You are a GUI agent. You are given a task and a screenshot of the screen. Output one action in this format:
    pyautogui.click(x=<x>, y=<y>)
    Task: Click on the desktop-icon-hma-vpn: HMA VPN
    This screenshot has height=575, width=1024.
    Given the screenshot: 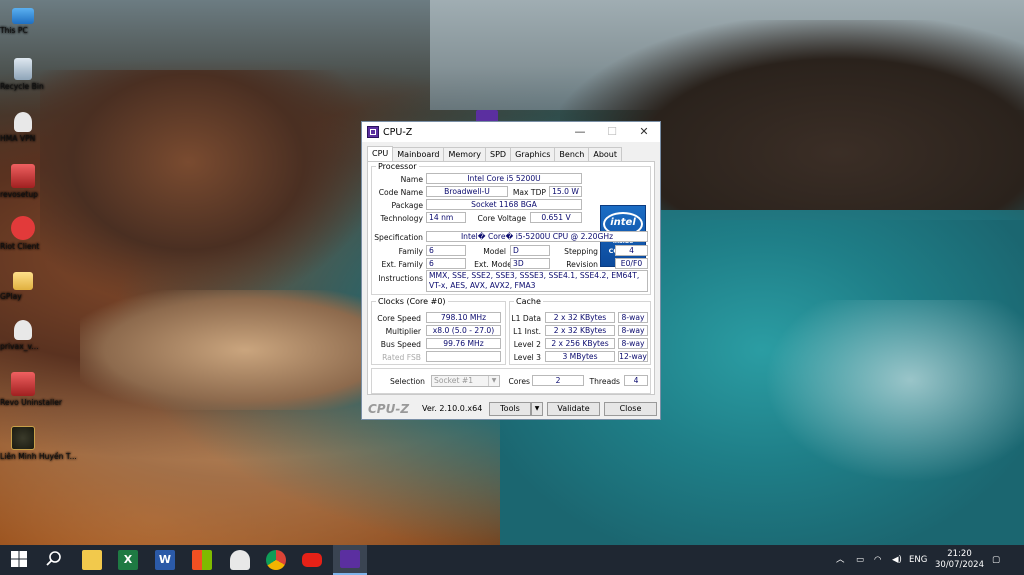 What is the action you would take?
    pyautogui.click(x=23, y=127)
    